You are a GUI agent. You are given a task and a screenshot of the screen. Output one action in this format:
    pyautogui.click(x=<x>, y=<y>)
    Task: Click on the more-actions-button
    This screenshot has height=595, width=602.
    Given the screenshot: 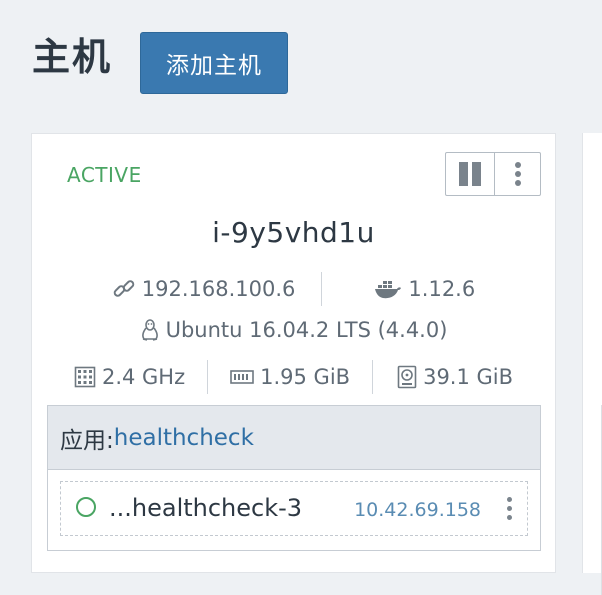 What is the action you would take?
    pyautogui.click(x=517, y=174)
    